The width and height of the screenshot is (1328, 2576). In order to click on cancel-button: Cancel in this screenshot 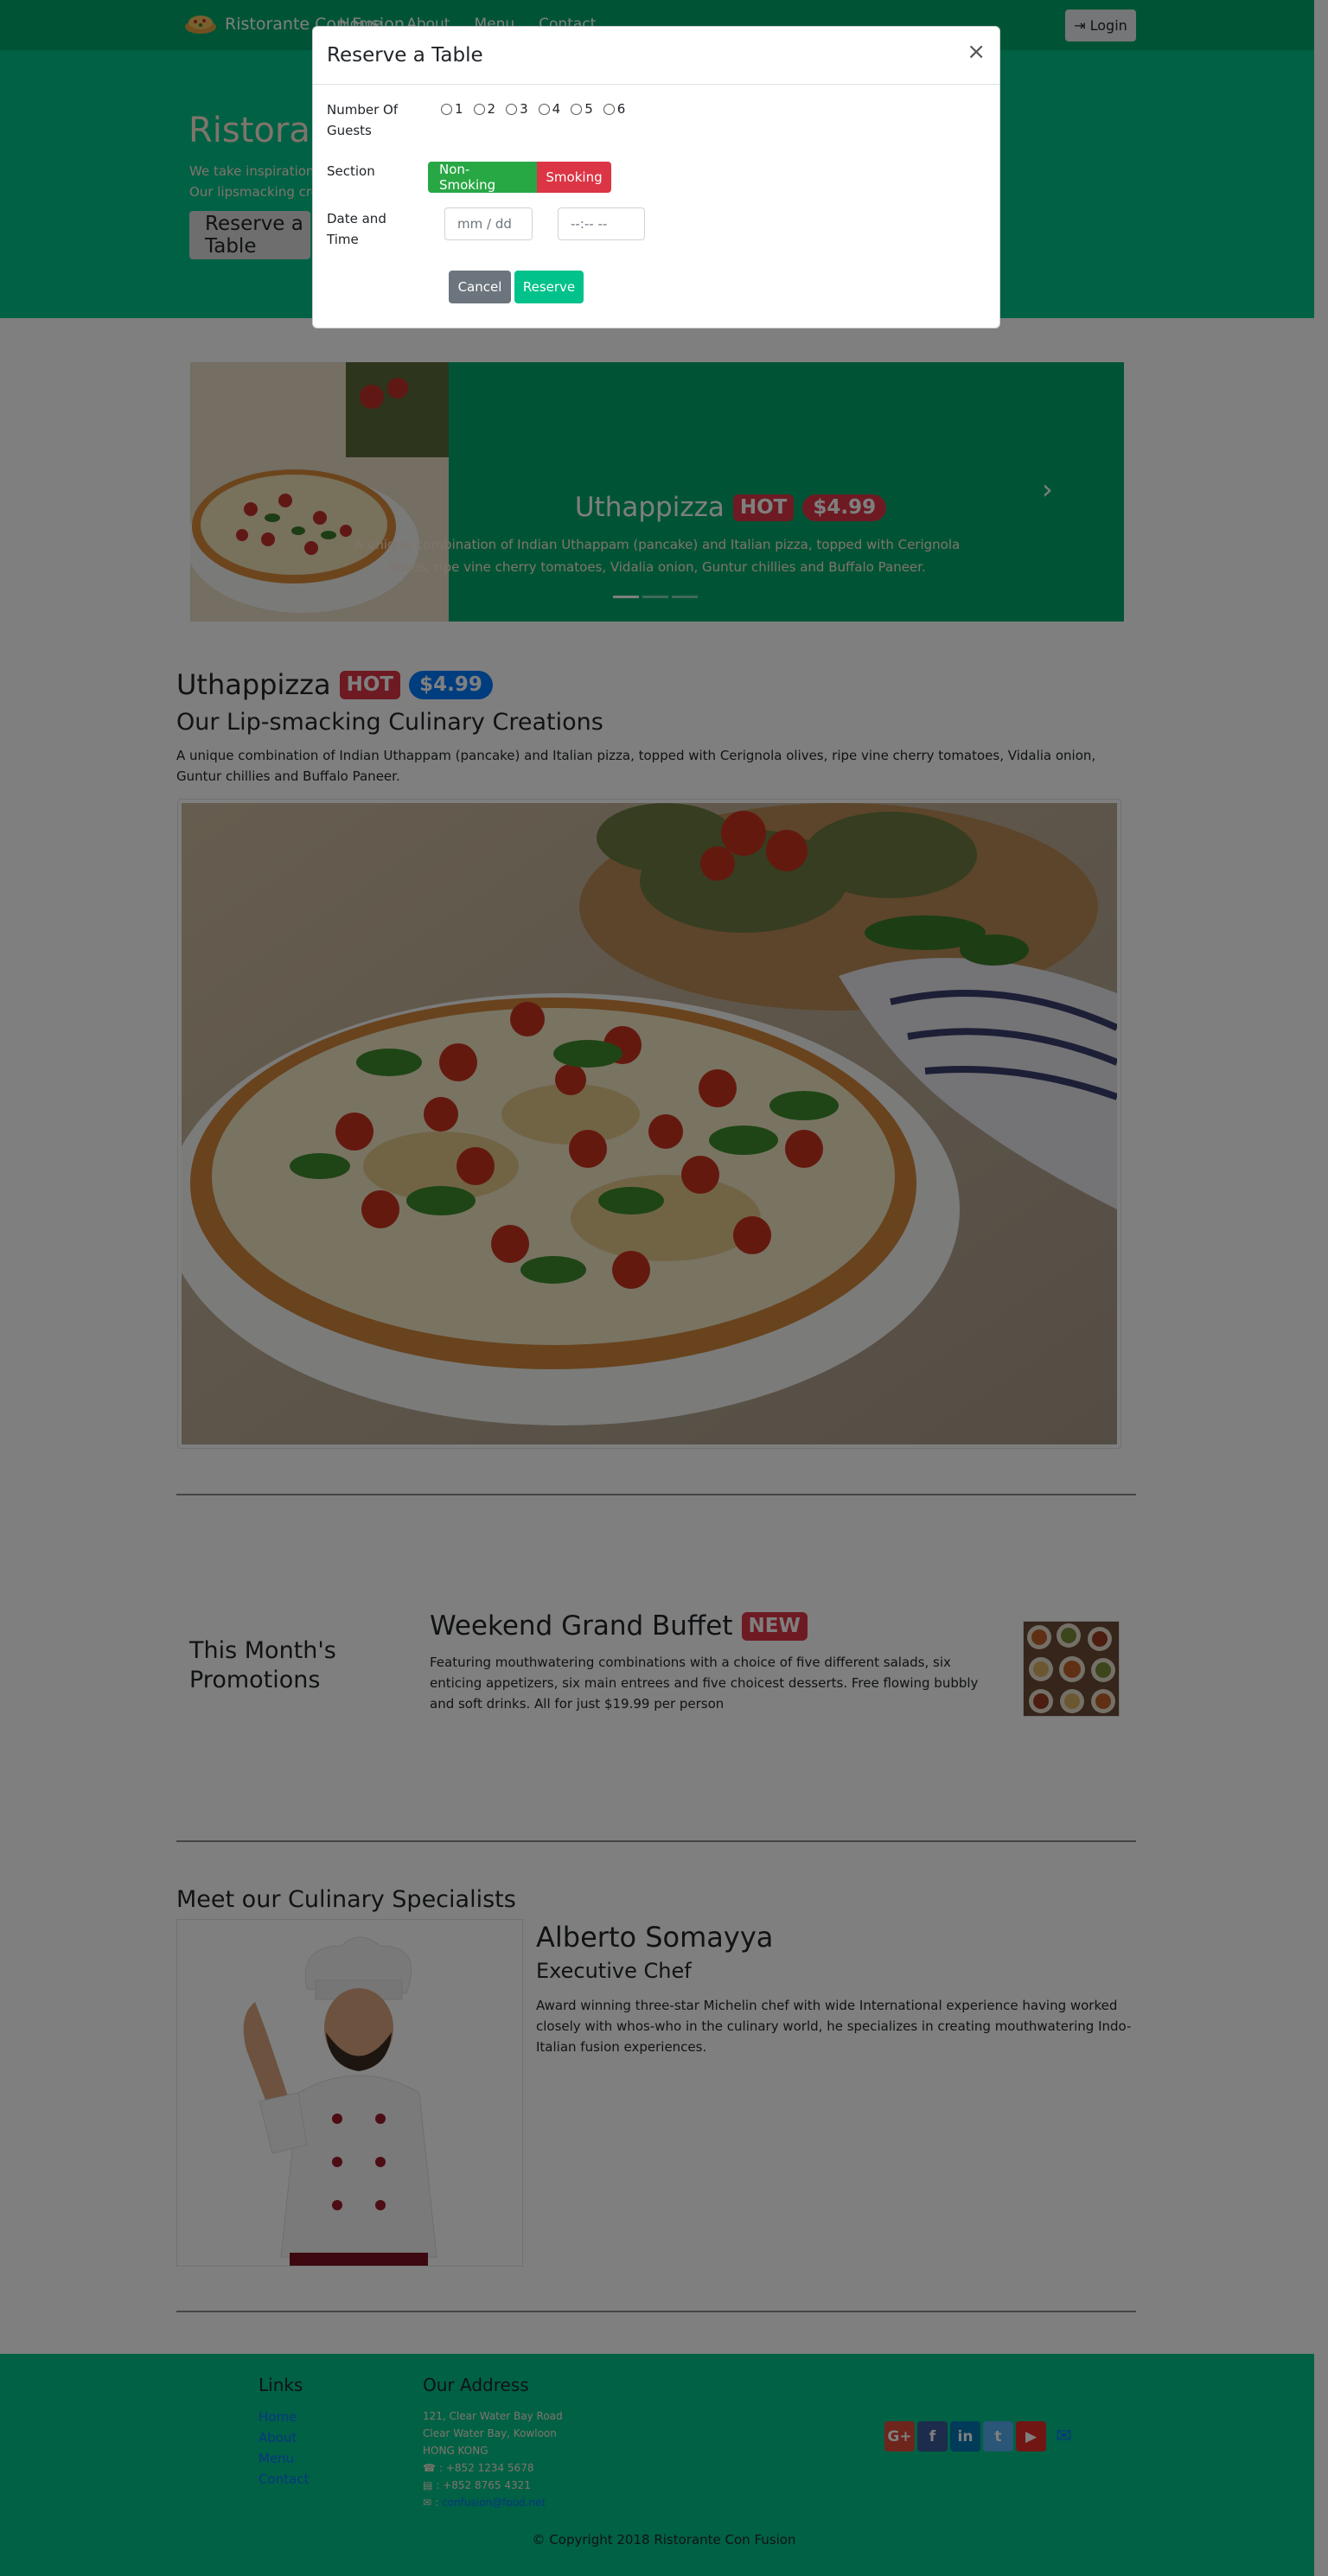, I will do `click(480, 287)`.